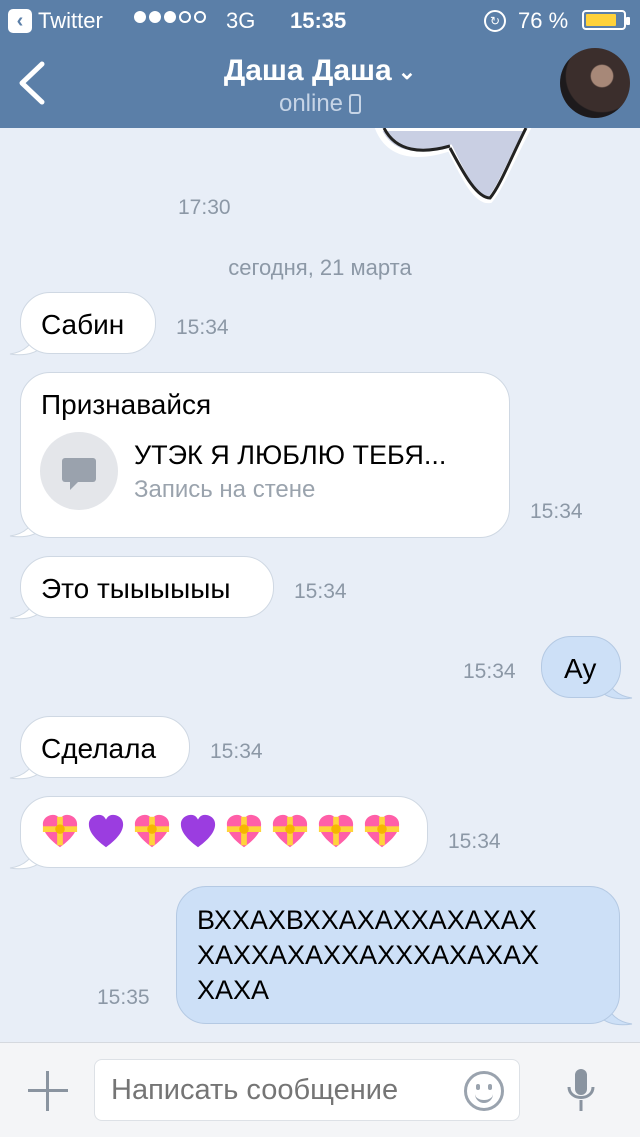 The height and width of the screenshot is (1137, 640). Describe the element at coordinates (495, 21) in the screenshot. I see `rotation-lock-icon: ↻` at that location.